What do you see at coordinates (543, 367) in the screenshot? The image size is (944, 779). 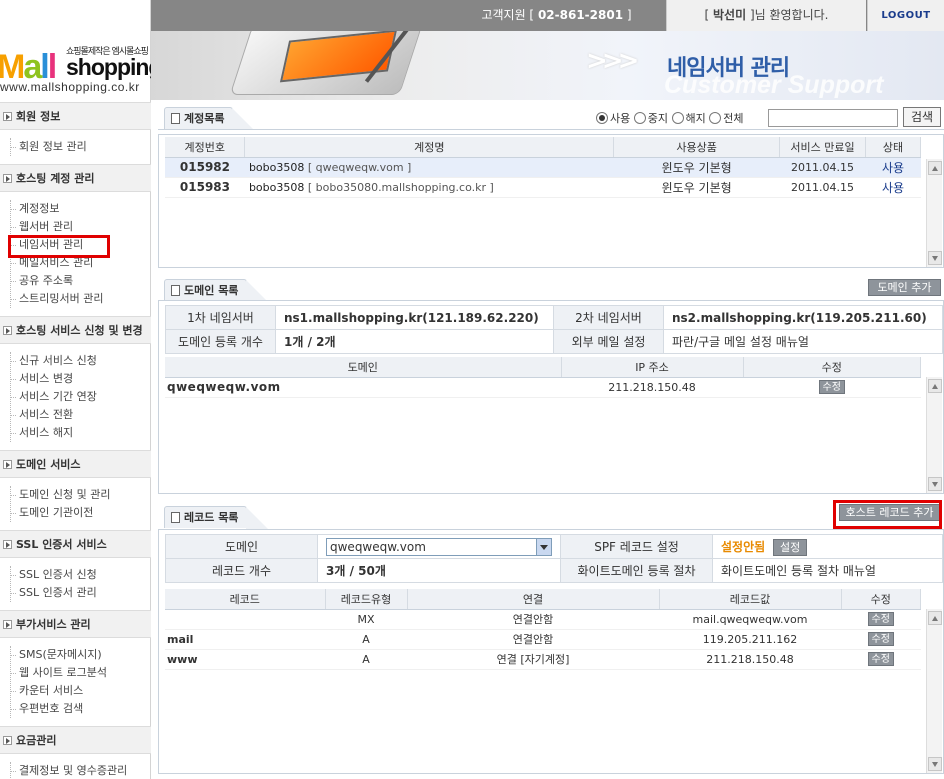 I see `table-header: 도메인 IP 주소 수정` at bounding box center [543, 367].